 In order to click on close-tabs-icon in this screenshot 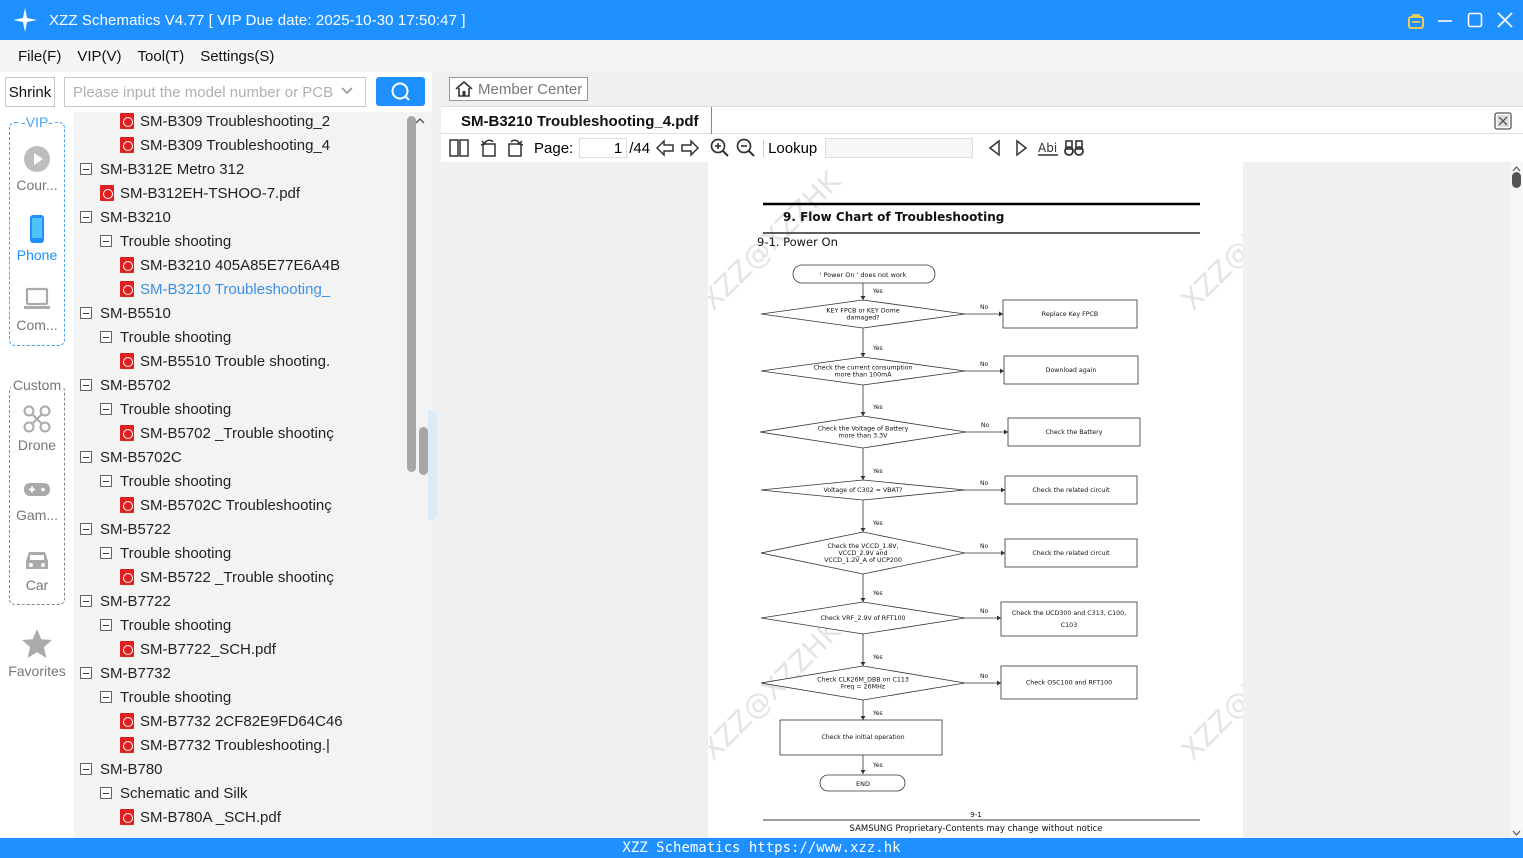, I will do `click(1503, 121)`.